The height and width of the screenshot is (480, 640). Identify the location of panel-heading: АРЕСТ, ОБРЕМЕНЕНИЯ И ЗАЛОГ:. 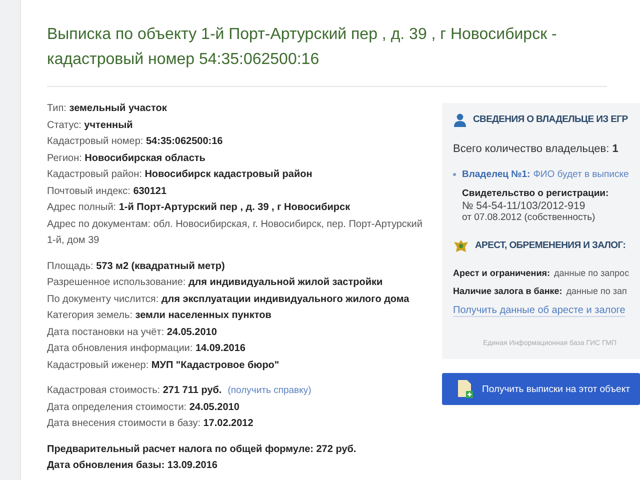
(551, 246).